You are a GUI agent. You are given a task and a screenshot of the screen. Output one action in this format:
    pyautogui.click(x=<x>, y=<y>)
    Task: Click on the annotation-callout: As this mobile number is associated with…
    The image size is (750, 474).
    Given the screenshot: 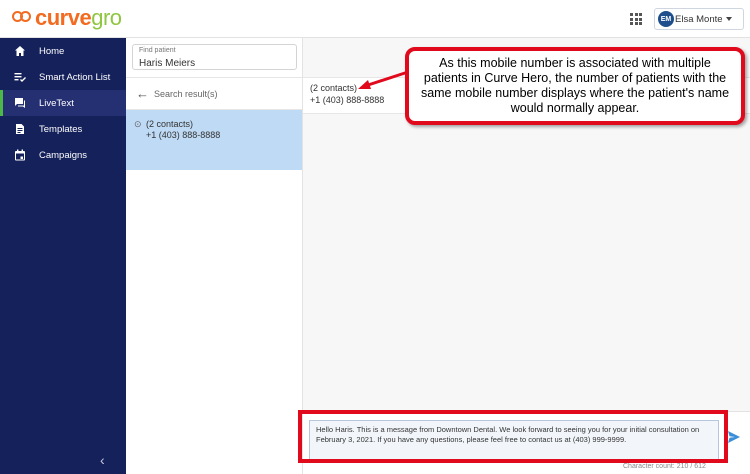 What is the action you would take?
    pyautogui.click(x=575, y=86)
    